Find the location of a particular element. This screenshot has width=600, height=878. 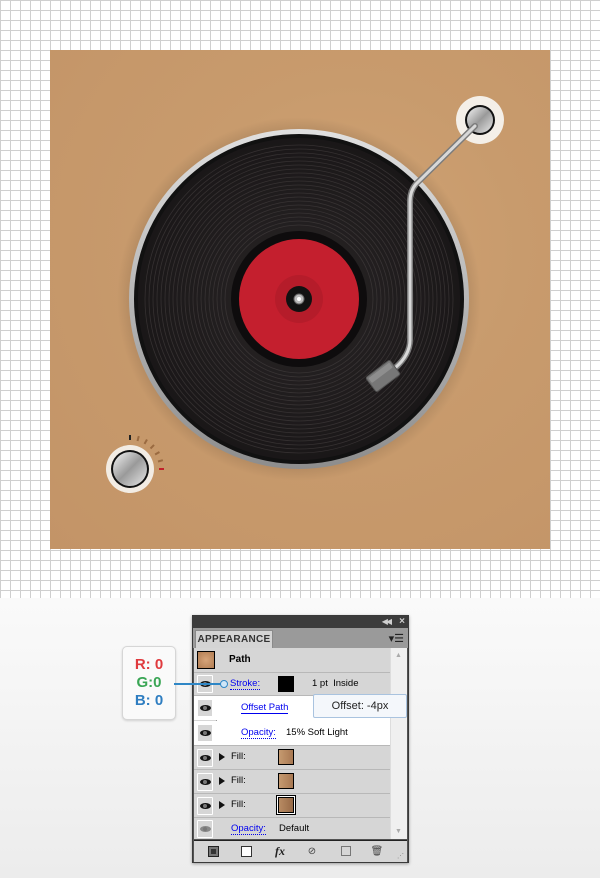

volume-knob is located at coordinates (130, 469).